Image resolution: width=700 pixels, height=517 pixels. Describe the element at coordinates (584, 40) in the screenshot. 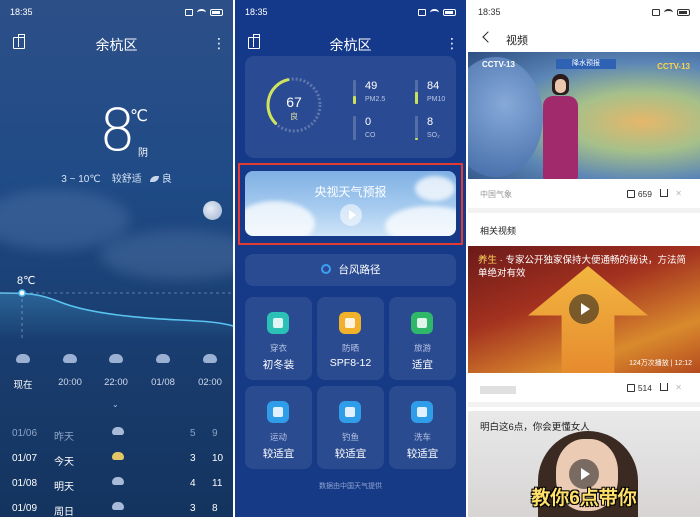

I see `video-header: 视频` at that location.